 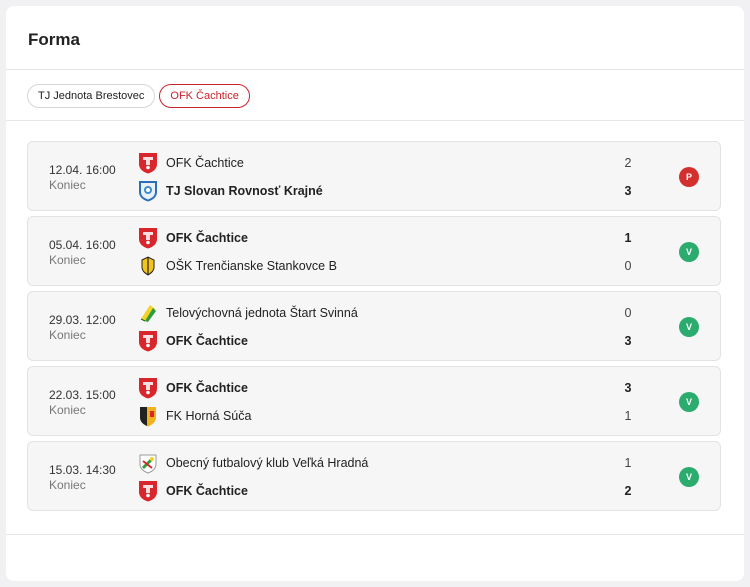 I want to click on velka-hradna-crest-icon, so click(x=148, y=463).